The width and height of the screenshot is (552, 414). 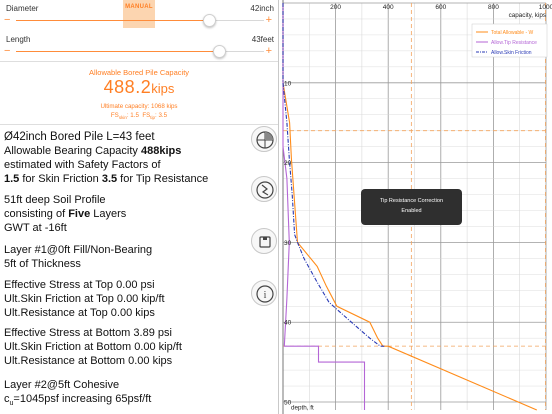 What do you see at coordinates (122, 118) in the screenshot?
I see `fs-skin-sub: skin` at bounding box center [122, 118].